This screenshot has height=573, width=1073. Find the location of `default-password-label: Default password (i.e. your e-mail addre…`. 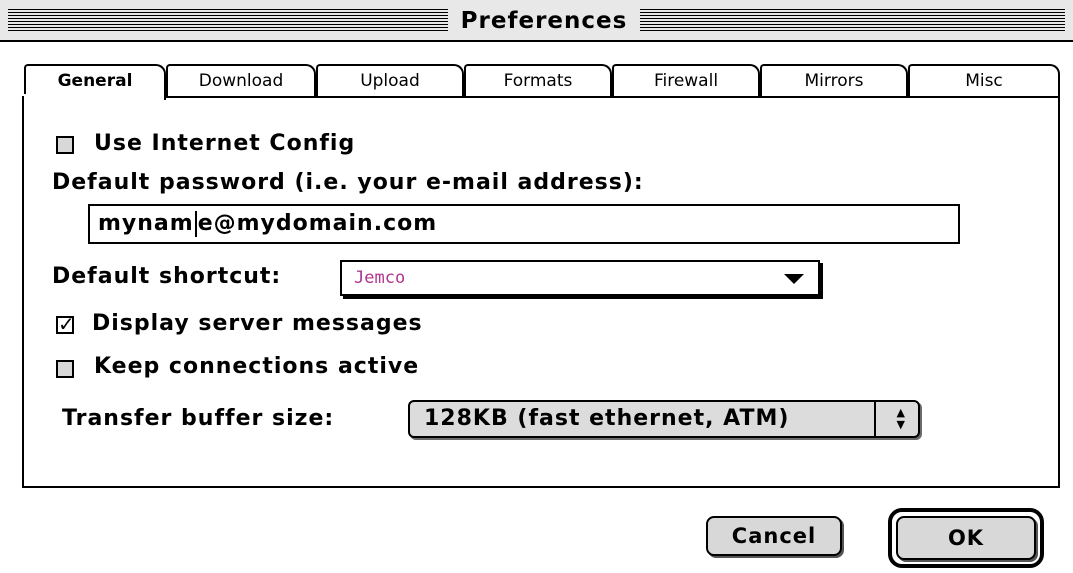

default-password-label: Default password (i.e. your e-mail addre… is located at coordinates (348, 182).